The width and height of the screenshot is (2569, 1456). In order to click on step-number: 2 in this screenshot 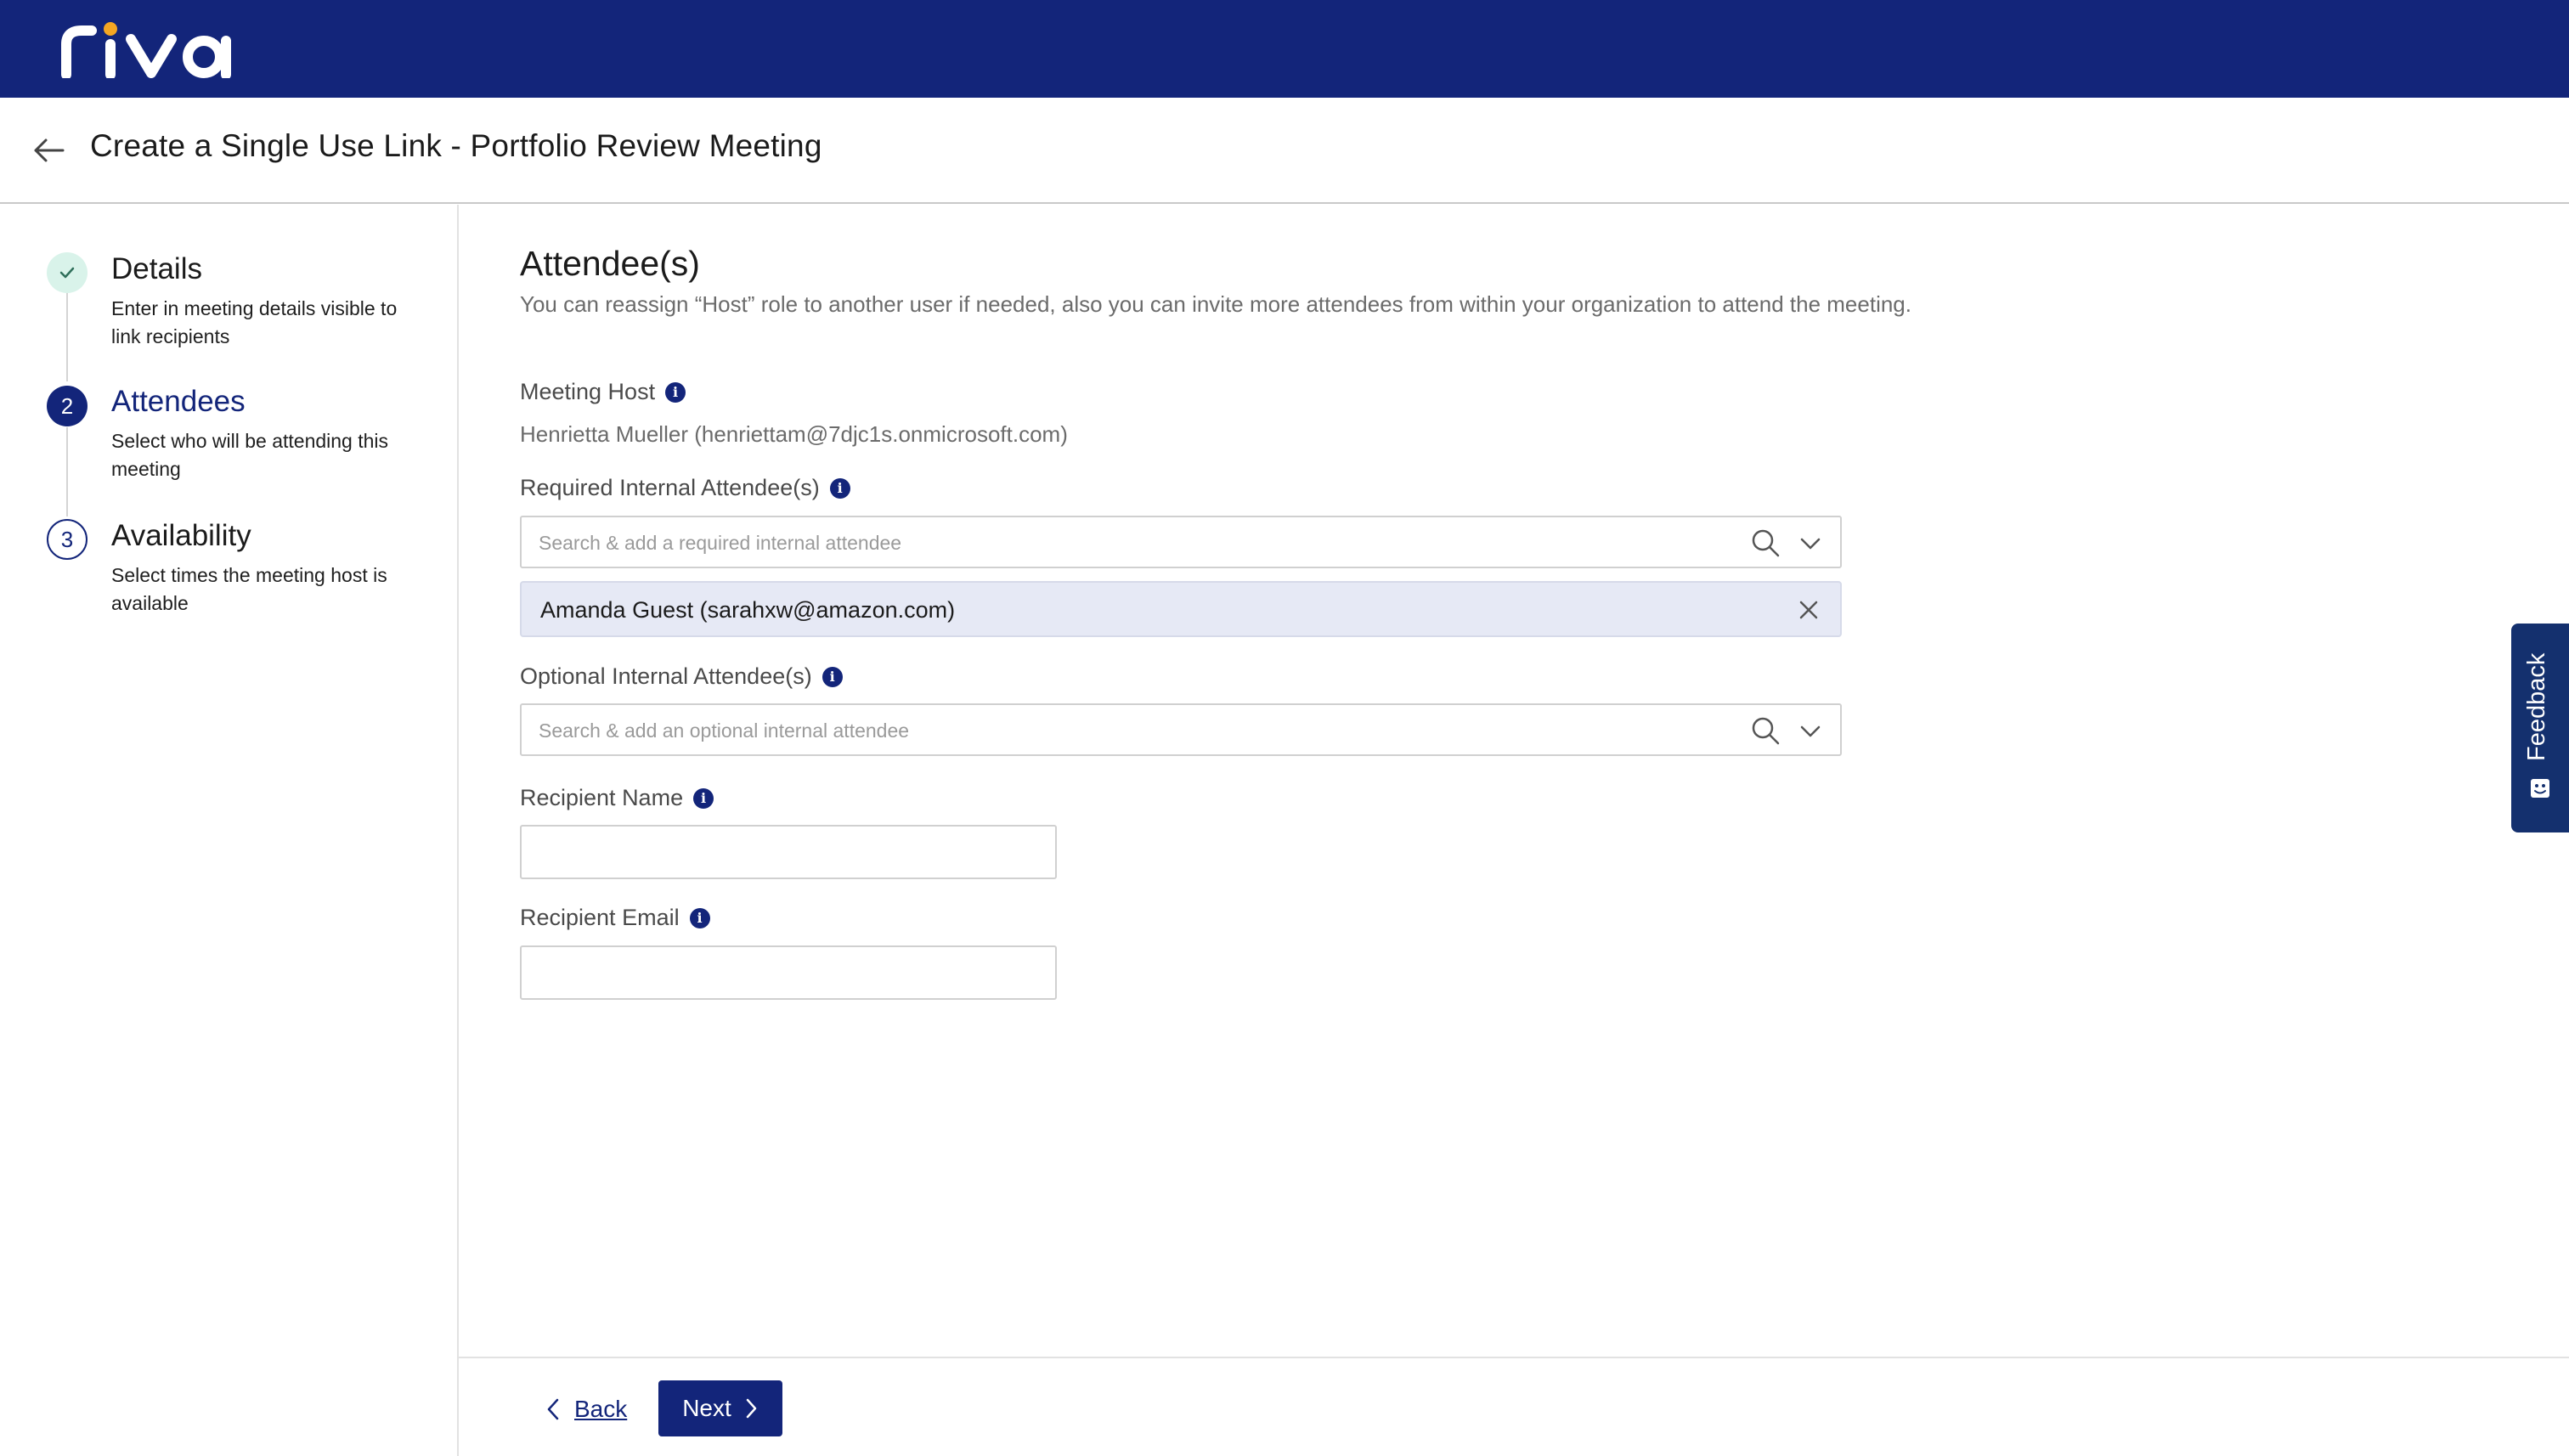, I will do `click(68, 406)`.